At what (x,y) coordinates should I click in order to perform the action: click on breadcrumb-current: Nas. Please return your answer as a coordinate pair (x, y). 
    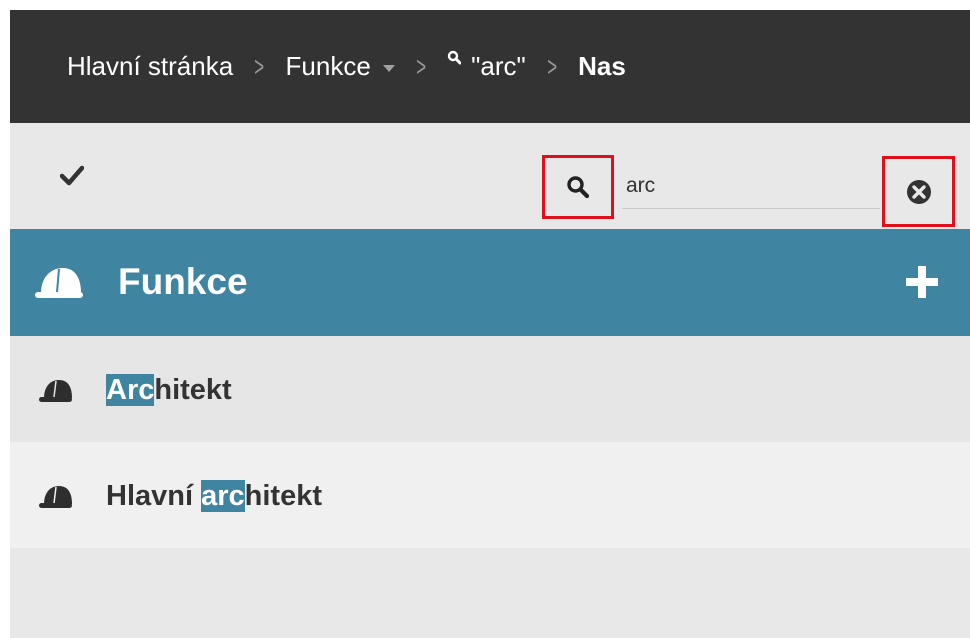
    Looking at the image, I should click on (602, 66).